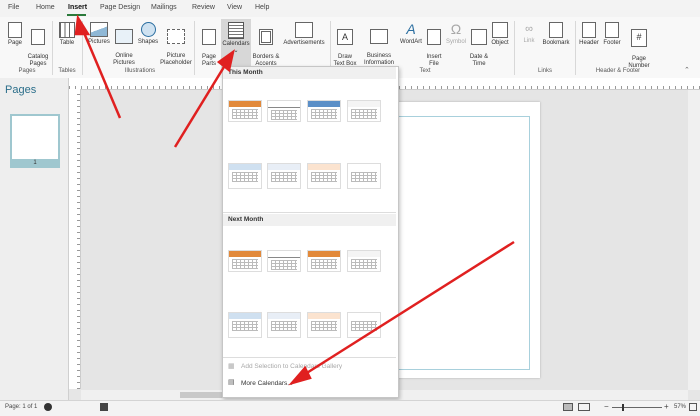  Describe the element at coordinates (104, 407) in the screenshot. I see `object-position-icon` at that location.